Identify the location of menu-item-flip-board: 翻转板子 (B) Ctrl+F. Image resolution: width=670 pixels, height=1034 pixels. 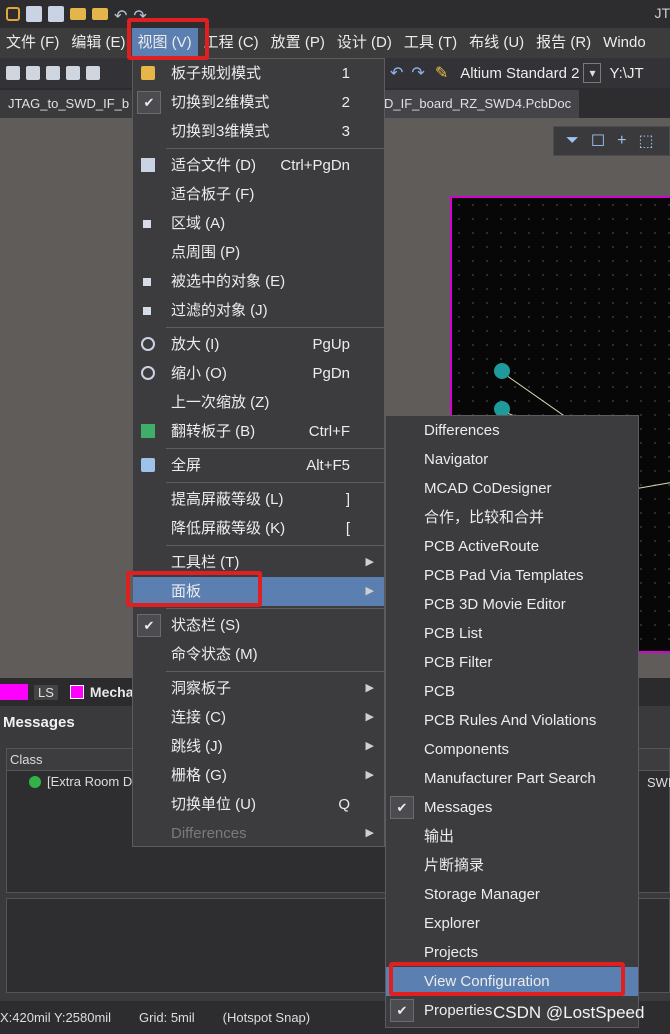
(258, 431).